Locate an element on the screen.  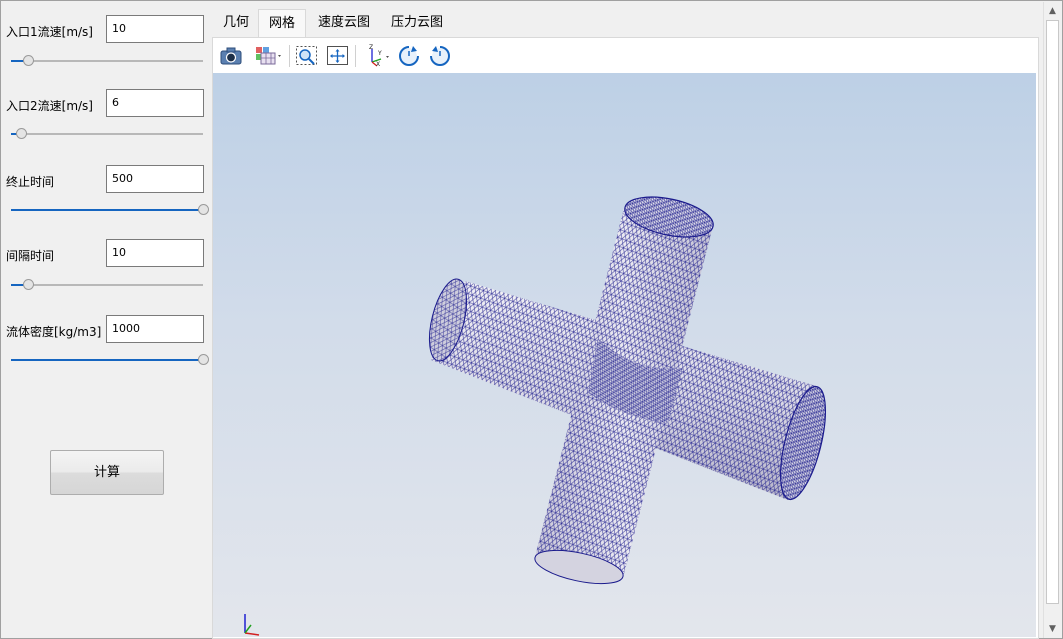
inlet1-velocity-label: 入口1流速[m/s] is located at coordinates (49, 32).